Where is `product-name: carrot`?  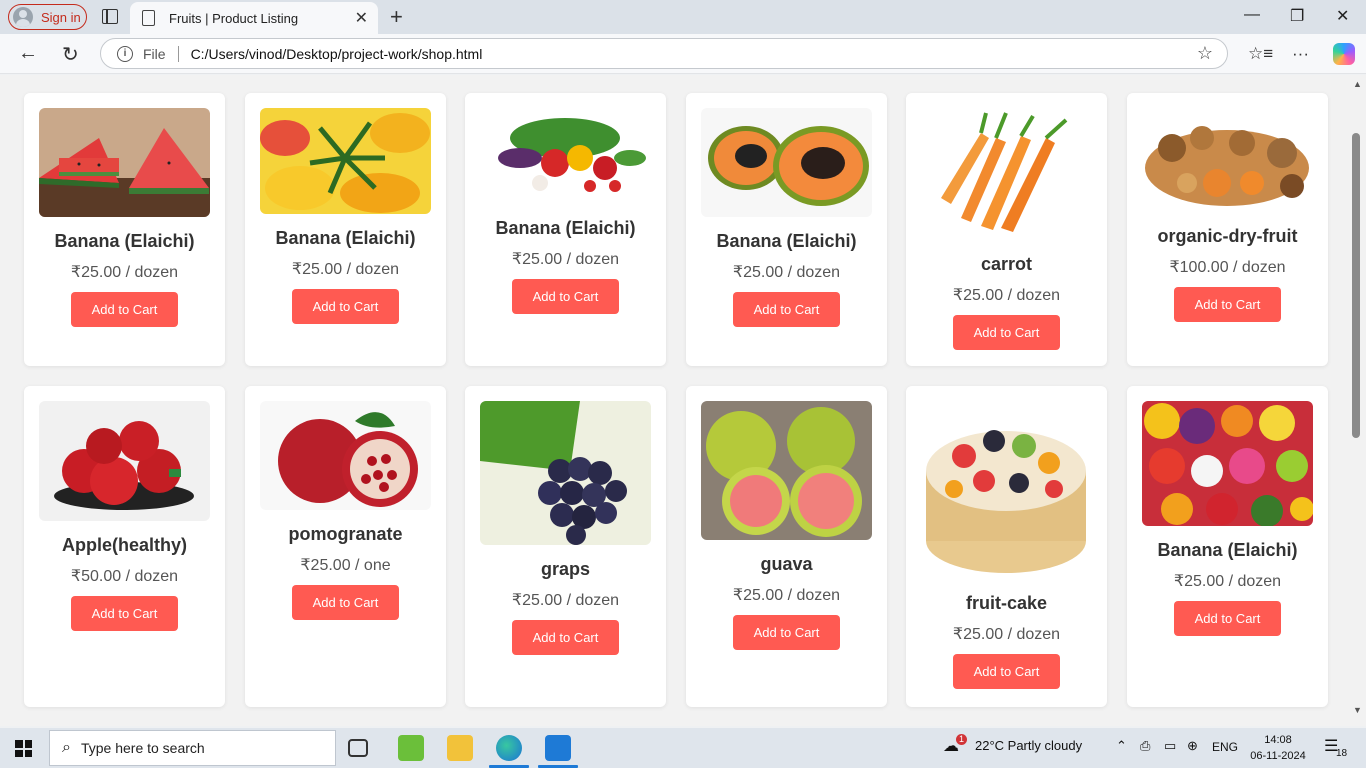
product-name: carrot is located at coordinates (1006, 264).